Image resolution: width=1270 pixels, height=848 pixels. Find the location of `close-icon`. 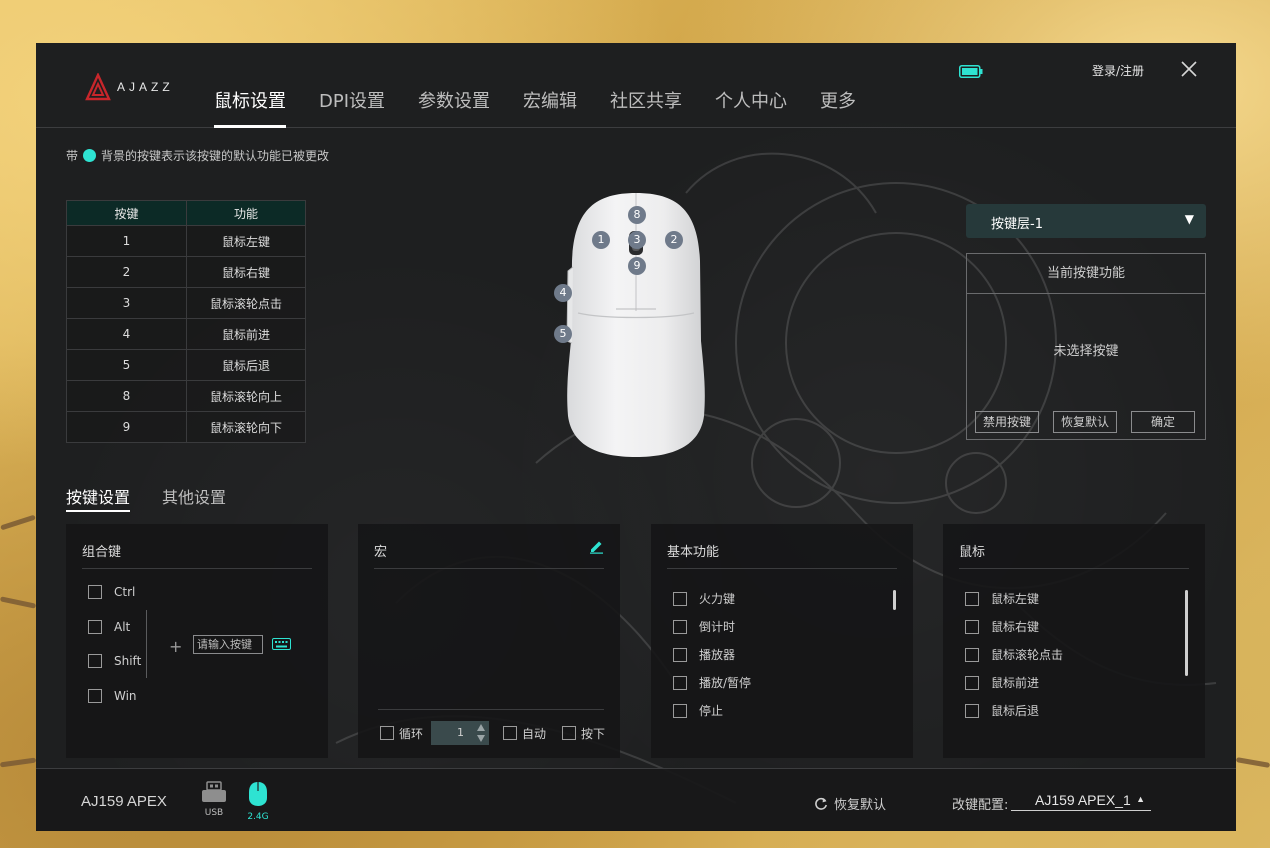

close-icon is located at coordinates (1189, 69).